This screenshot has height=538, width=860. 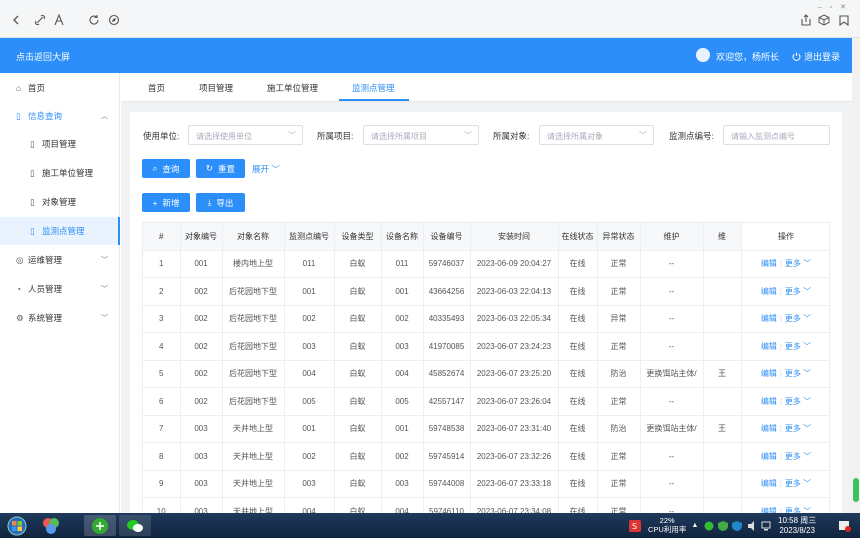 What do you see at coordinates (709, 525) in the screenshot?
I see `tray-app-icon` at bounding box center [709, 525].